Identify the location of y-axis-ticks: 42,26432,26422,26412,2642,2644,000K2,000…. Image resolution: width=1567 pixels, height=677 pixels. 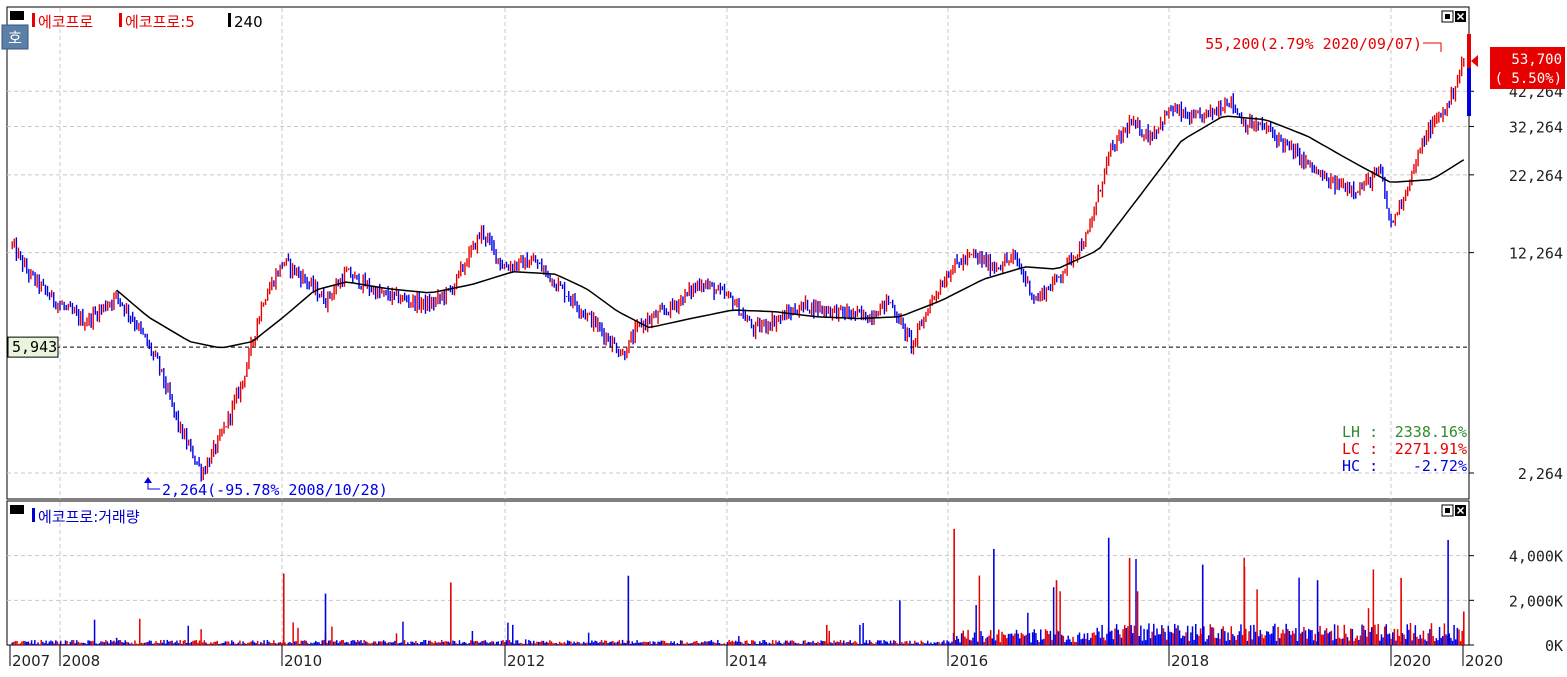
(1516, 369).